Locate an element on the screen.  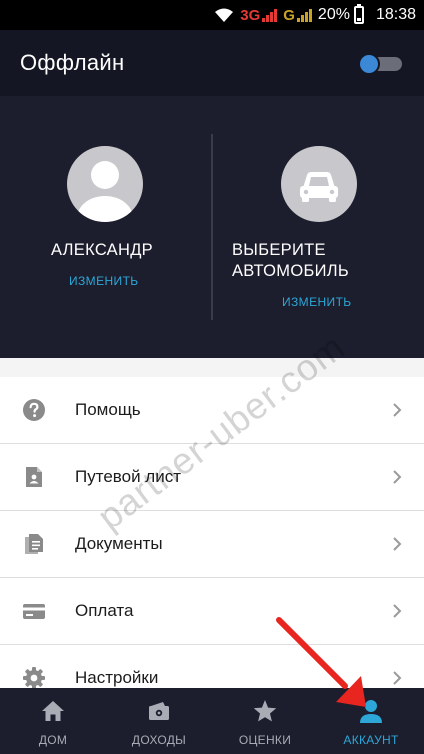
card-icon is located at coordinates (34, 611).